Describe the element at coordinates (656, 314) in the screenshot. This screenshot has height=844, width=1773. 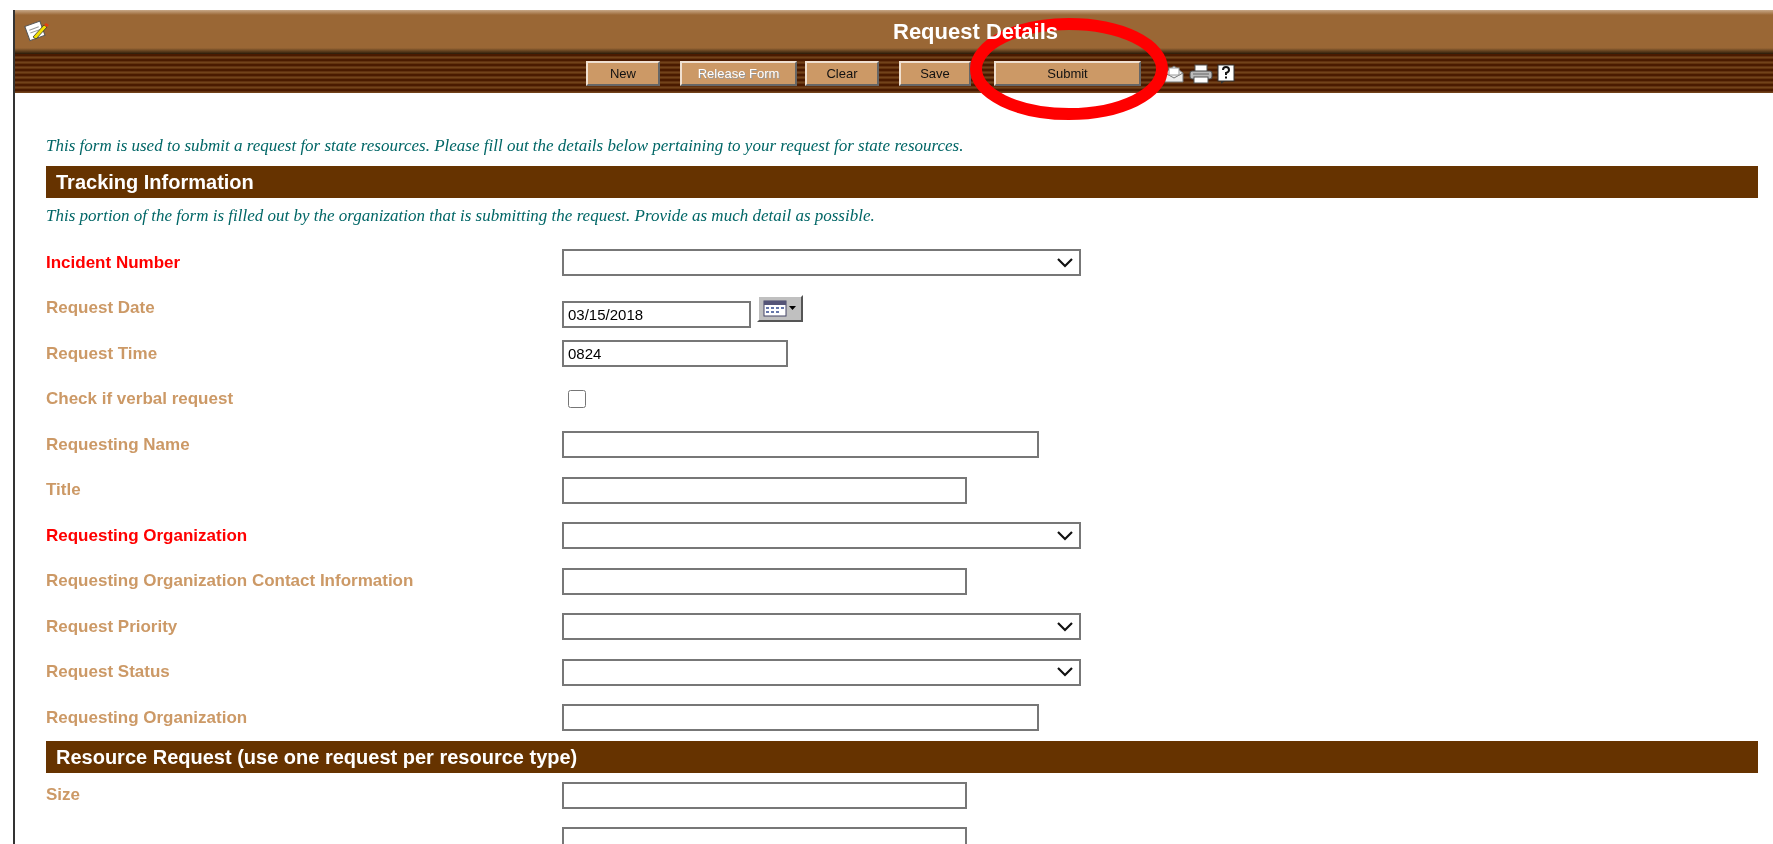
I see `date-field: 03/15/2018` at that location.